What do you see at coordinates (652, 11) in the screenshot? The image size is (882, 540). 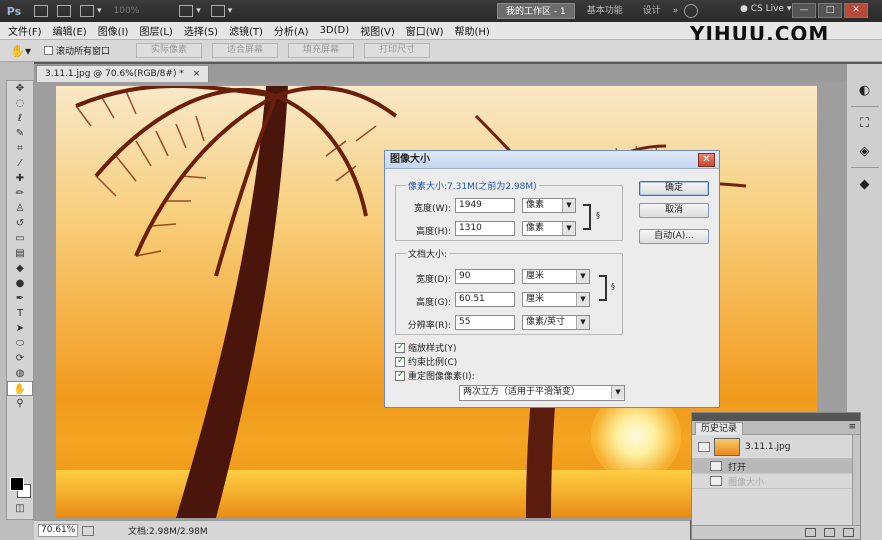 I see `workspace-design: 设计` at bounding box center [652, 11].